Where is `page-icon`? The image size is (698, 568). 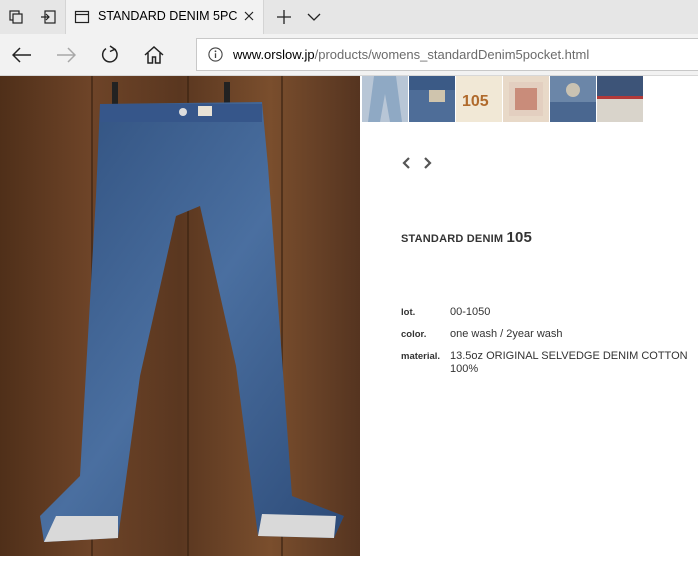
page-icon is located at coordinates (82, 17).